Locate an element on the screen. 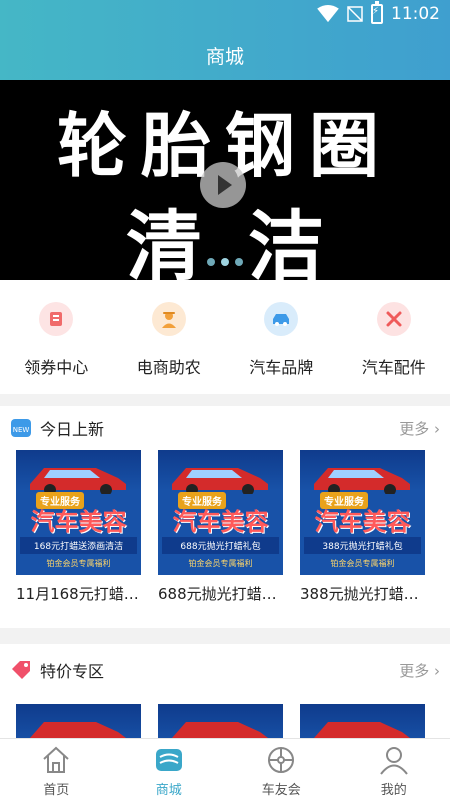 The image size is (450, 800). product-list is located at coordinates (225, 721).